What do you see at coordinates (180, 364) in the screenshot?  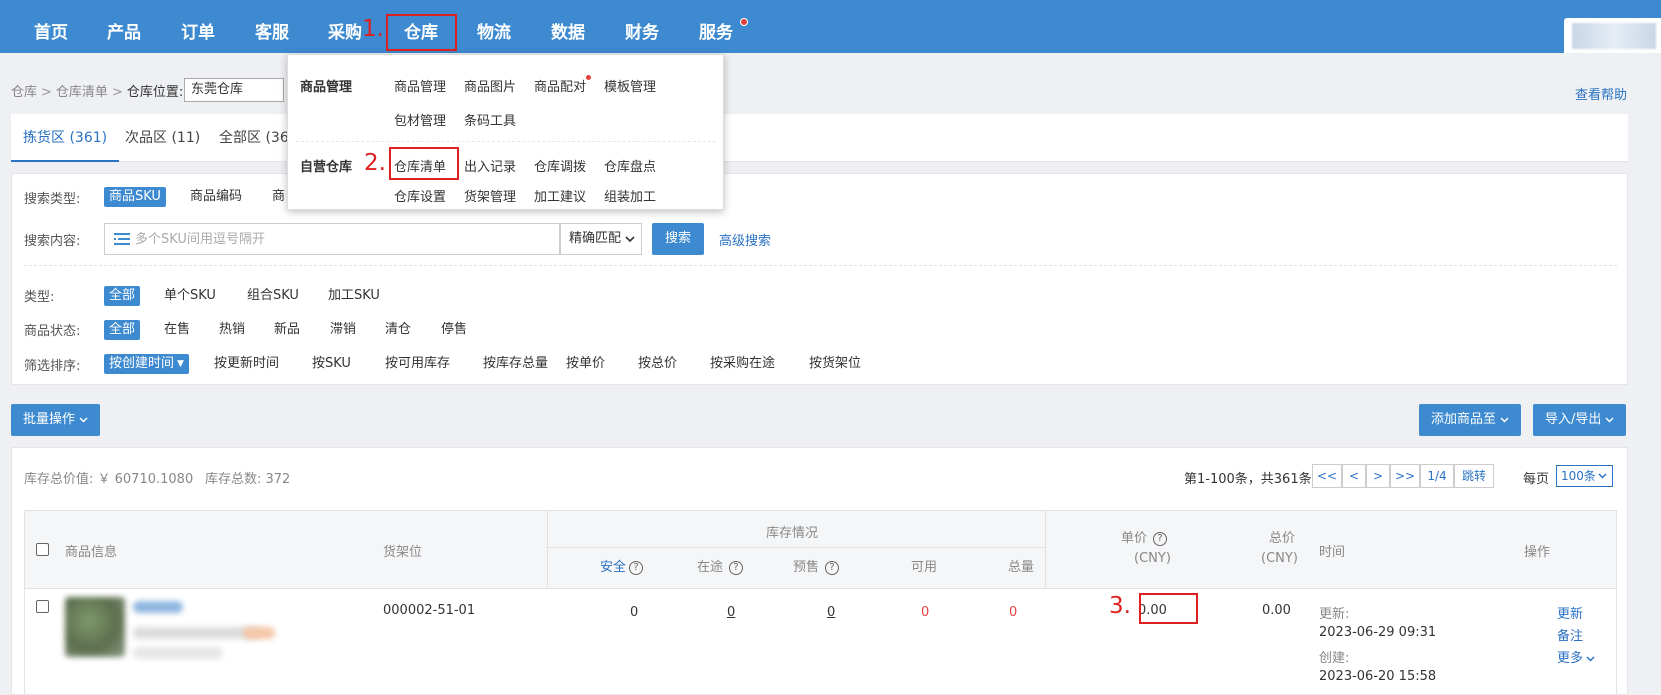 I see `caret-down-icon: ▼` at bounding box center [180, 364].